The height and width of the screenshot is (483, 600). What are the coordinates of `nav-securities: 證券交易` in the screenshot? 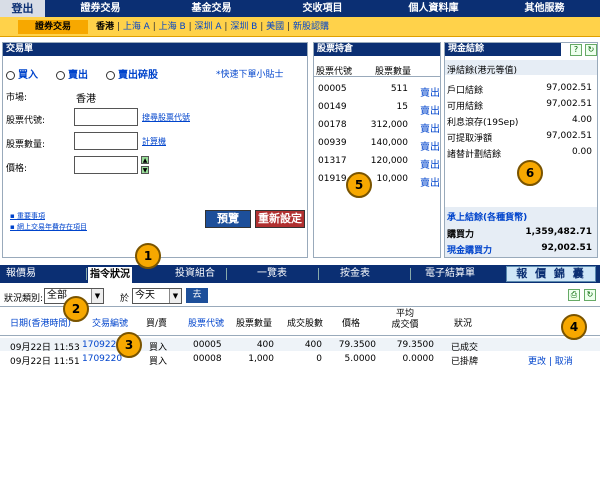 It's located at (100, 8).